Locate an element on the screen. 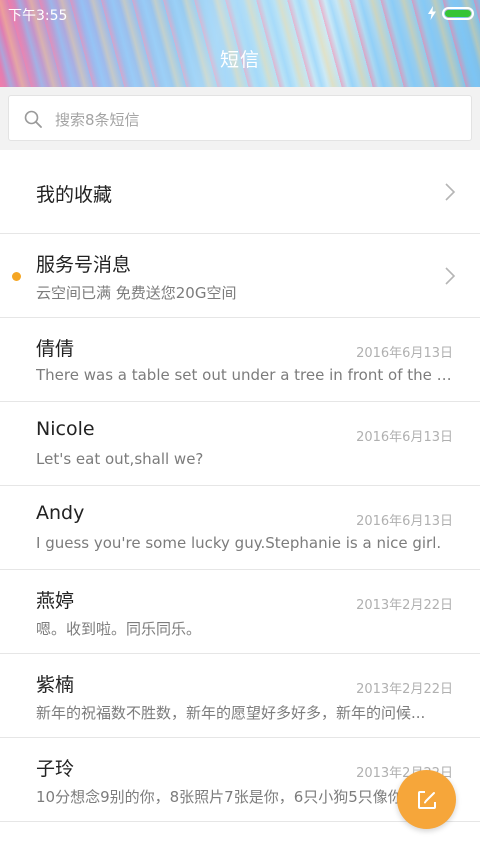  compose-icon is located at coordinates (426, 799).